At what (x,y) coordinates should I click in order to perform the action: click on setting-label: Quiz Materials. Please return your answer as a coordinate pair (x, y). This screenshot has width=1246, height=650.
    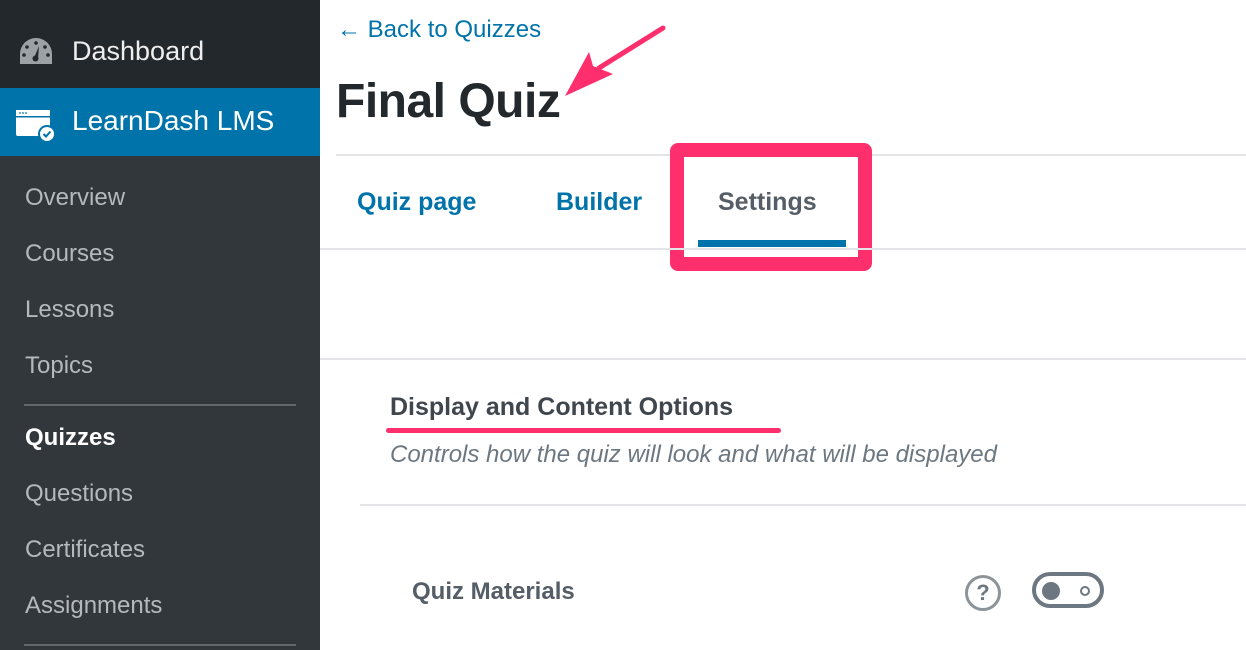
    Looking at the image, I should click on (493, 591).